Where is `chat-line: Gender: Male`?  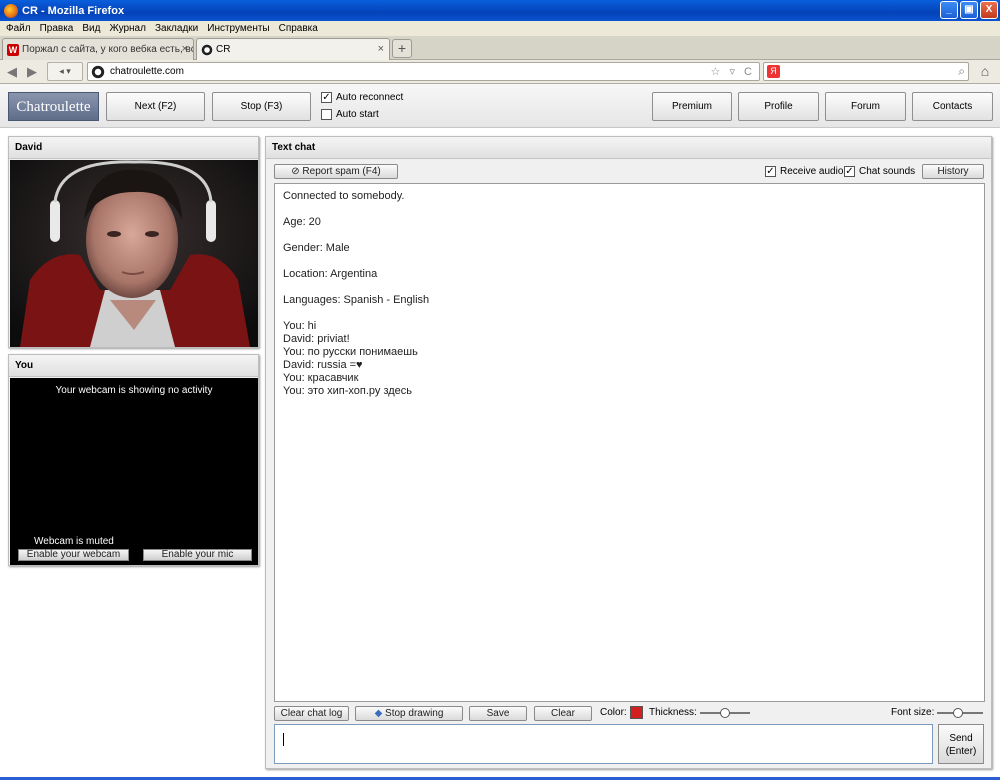
chat-line: Gender: Male is located at coordinates (316, 248).